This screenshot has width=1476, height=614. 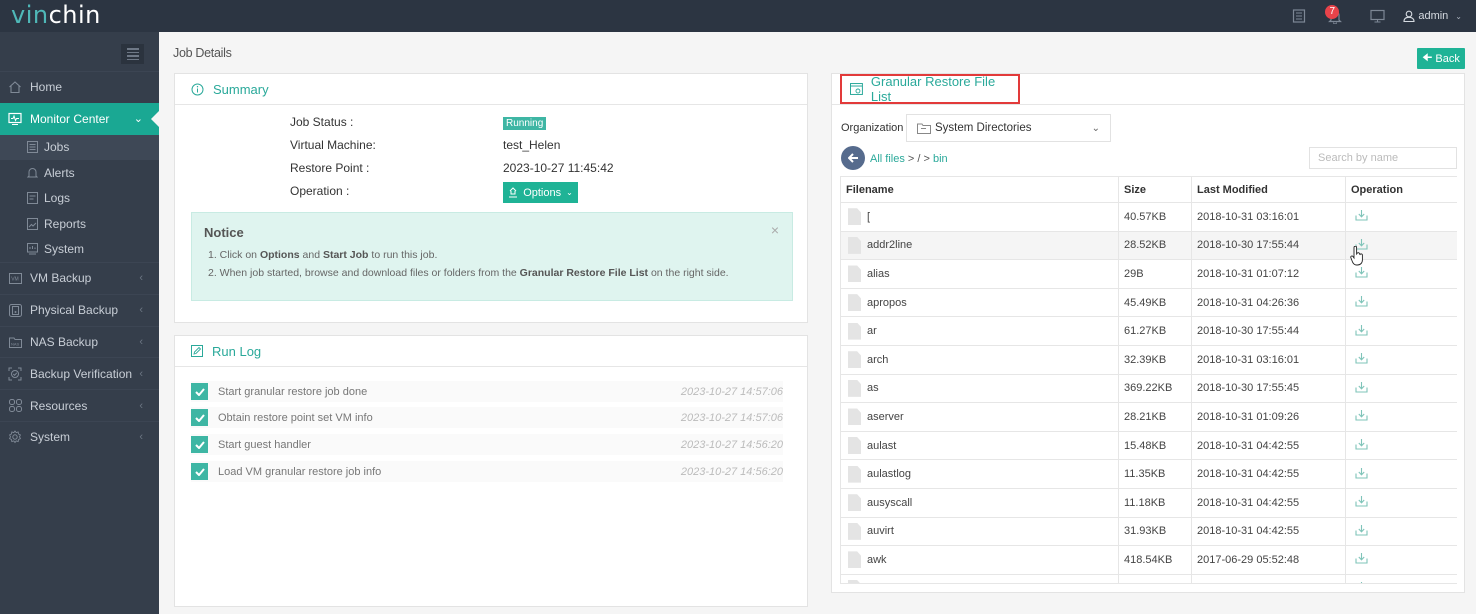 What do you see at coordinates (540, 192) in the screenshot?
I see `options-button: Options ⌄` at bounding box center [540, 192].